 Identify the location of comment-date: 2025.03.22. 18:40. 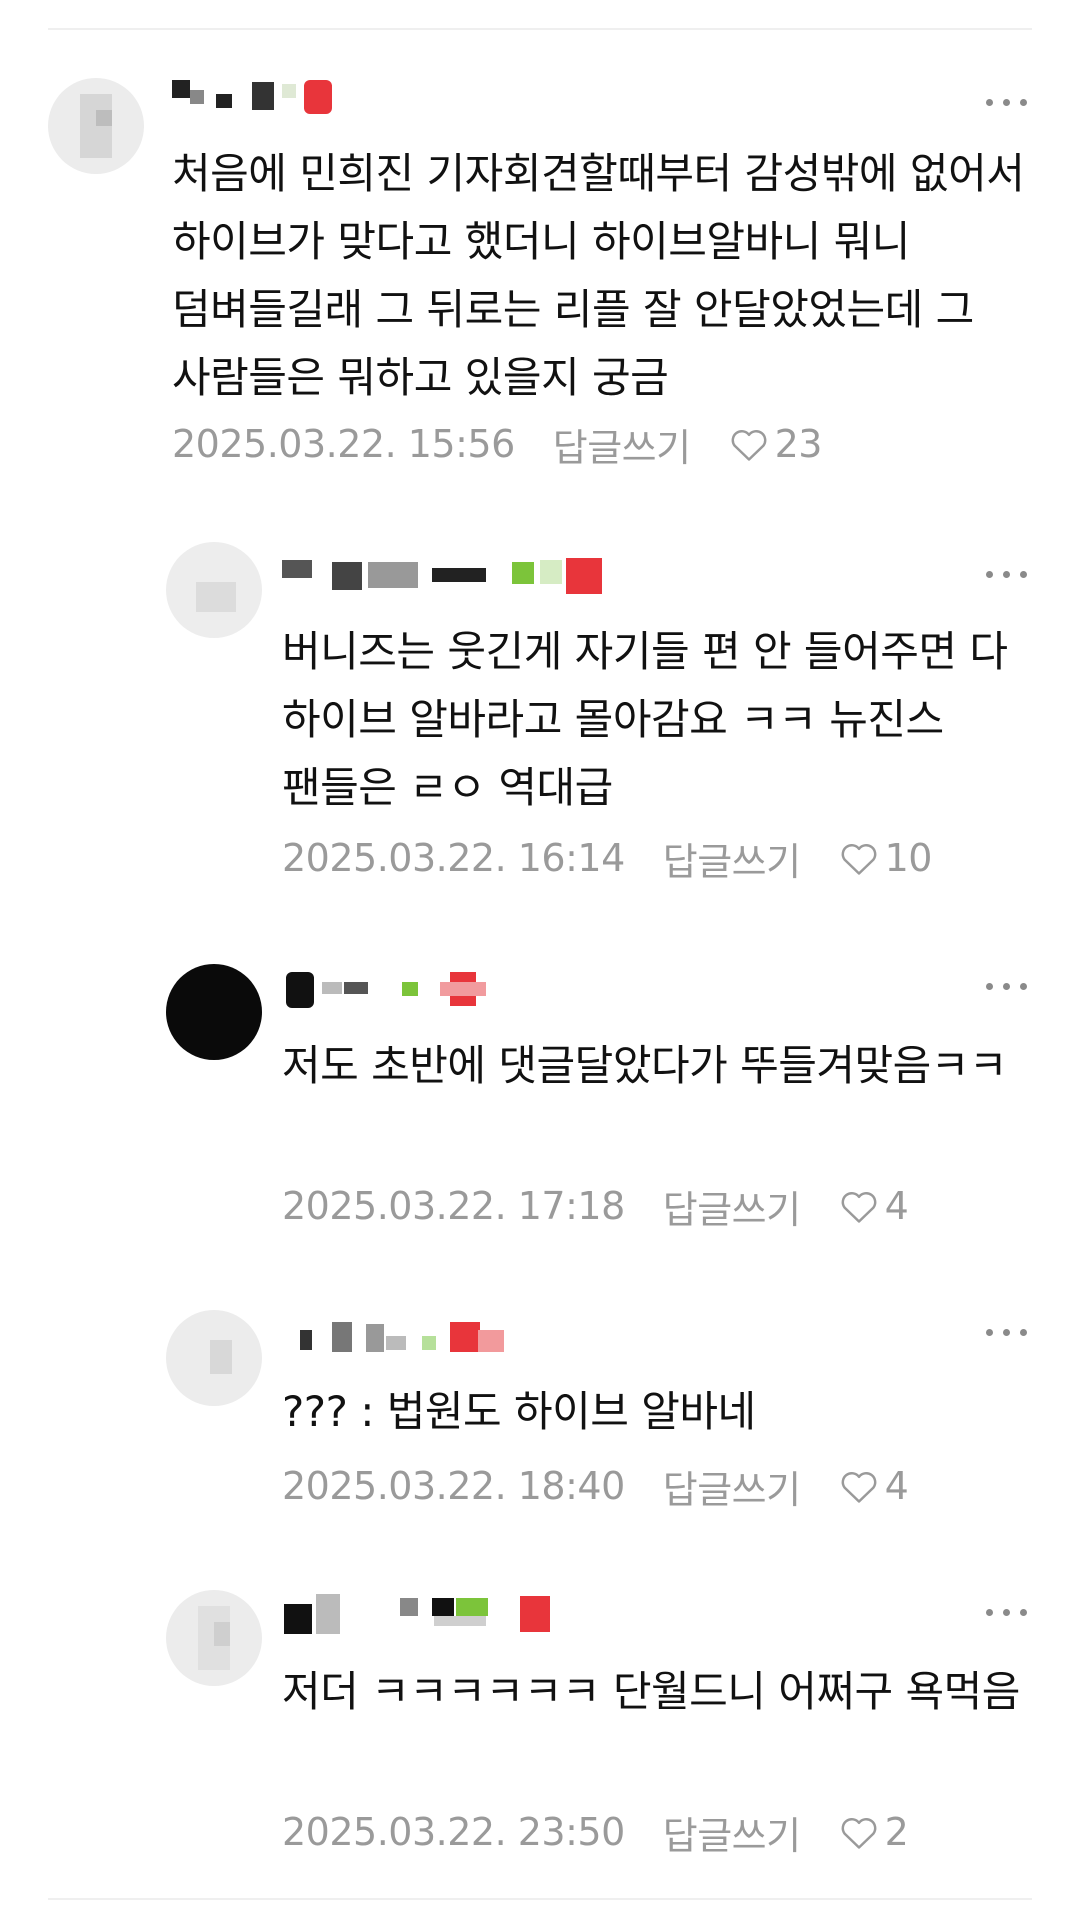
(453, 1486).